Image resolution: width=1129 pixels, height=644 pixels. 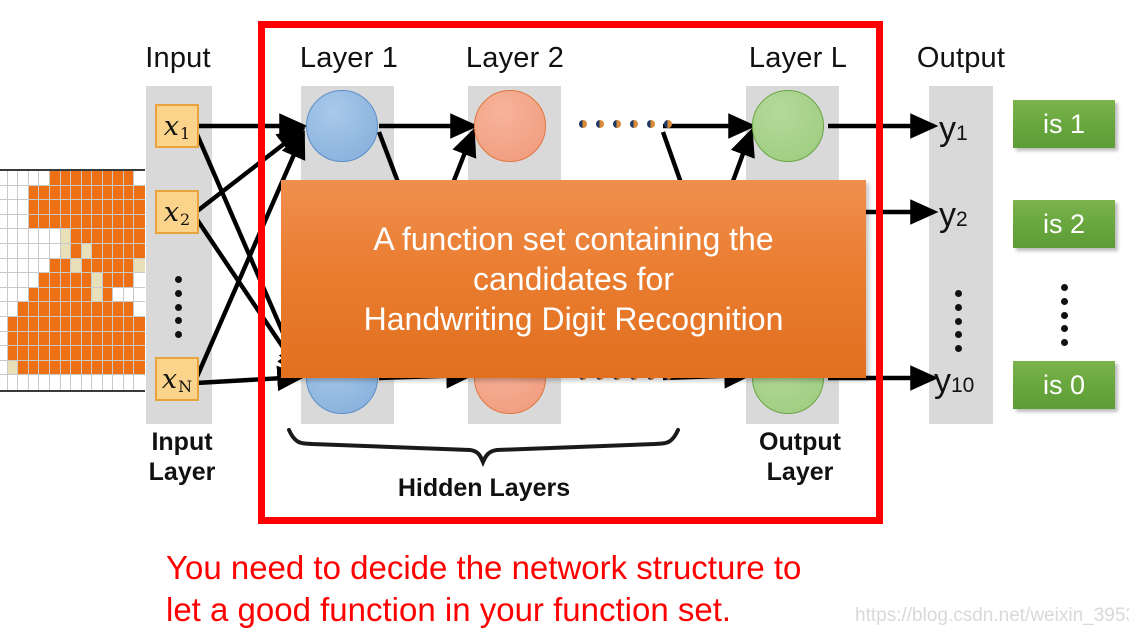 What do you see at coordinates (962, 133) in the screenshot?
I see `output-node-y1-sub: 1` at bounding box center [962, 133].